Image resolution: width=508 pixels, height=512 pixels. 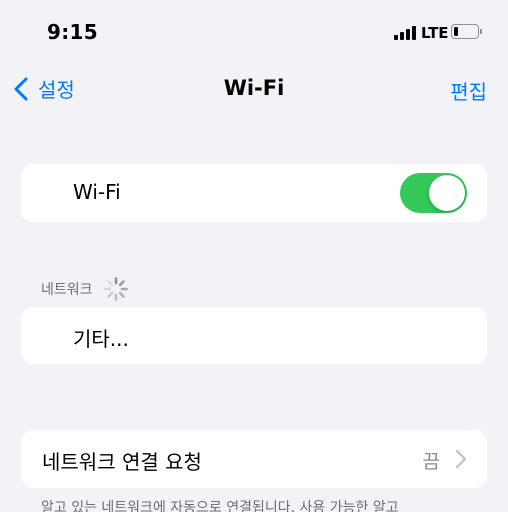 I want to click on page-title: Wi-Fi, so click(x=254, y=88).